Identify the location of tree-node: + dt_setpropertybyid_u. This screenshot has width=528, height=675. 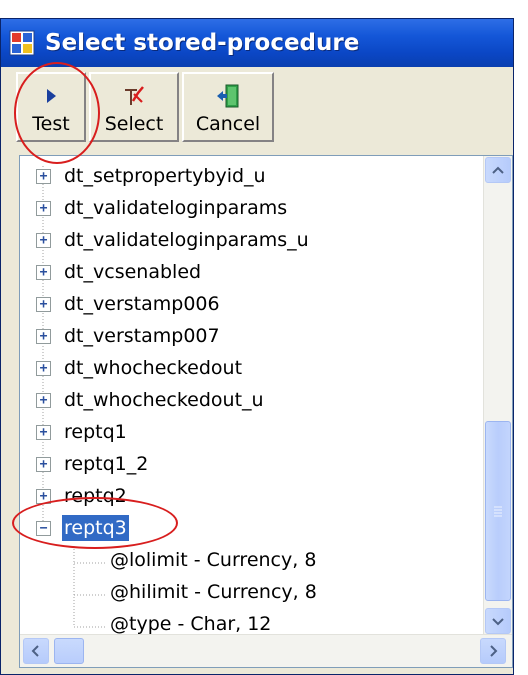
(250, 176).